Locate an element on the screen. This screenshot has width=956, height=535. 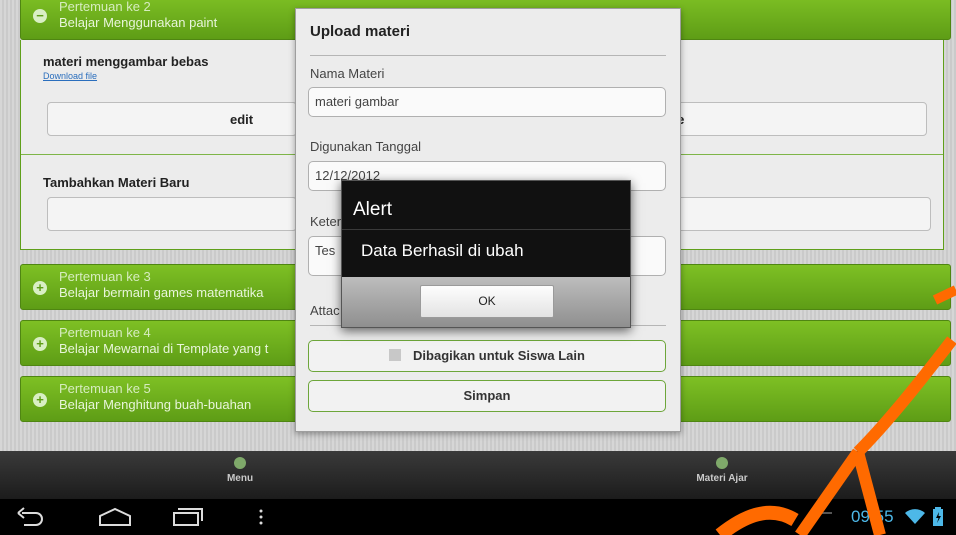
share-label: Dibagikan untuk Siswa Lain is located at coordinates (499, 355).